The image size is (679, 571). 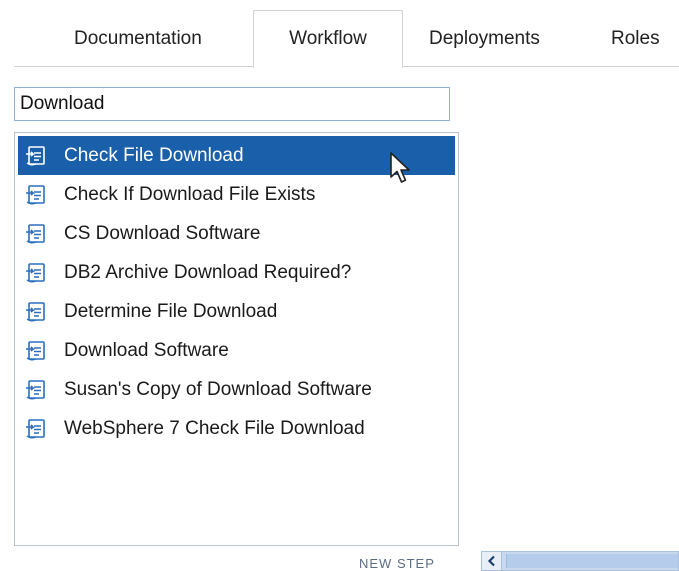 I want to click on tab-deployments: Deployments, so click(x=484, y=39).